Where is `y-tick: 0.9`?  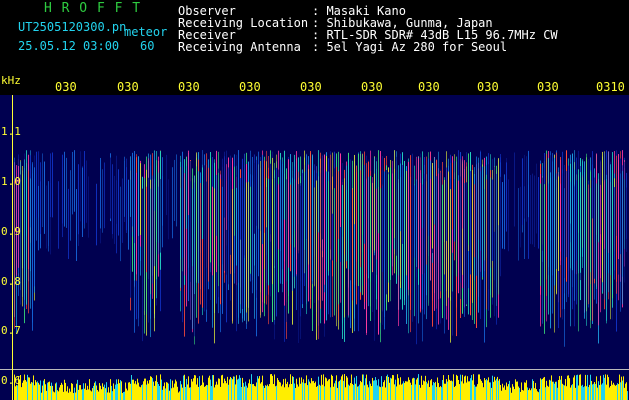 y-tick: 0.9 is located at coordinates (11, 231).